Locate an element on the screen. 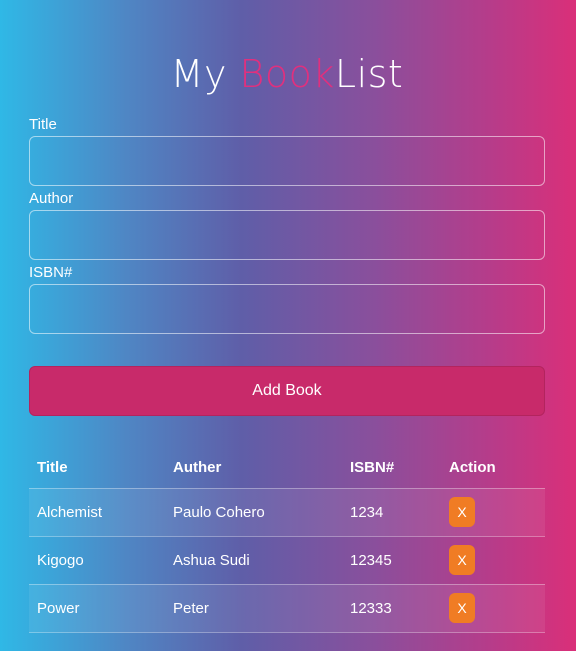 Image resolution: width=576 pixels, height=651 pixels. table-row: Kigogo Ashua Sudi 12345 X is located at coordinates (287, 560).